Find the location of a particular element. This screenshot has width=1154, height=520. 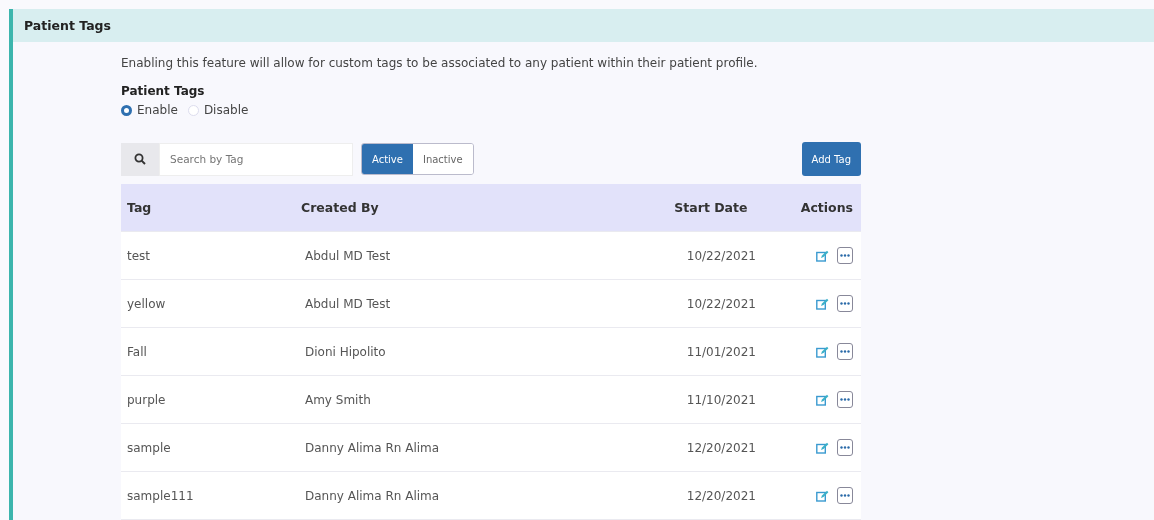

description-text: Enabling this feature will allow for custom tags to be associated to any patient within their patient profile. is located at coordinates (440, 63).